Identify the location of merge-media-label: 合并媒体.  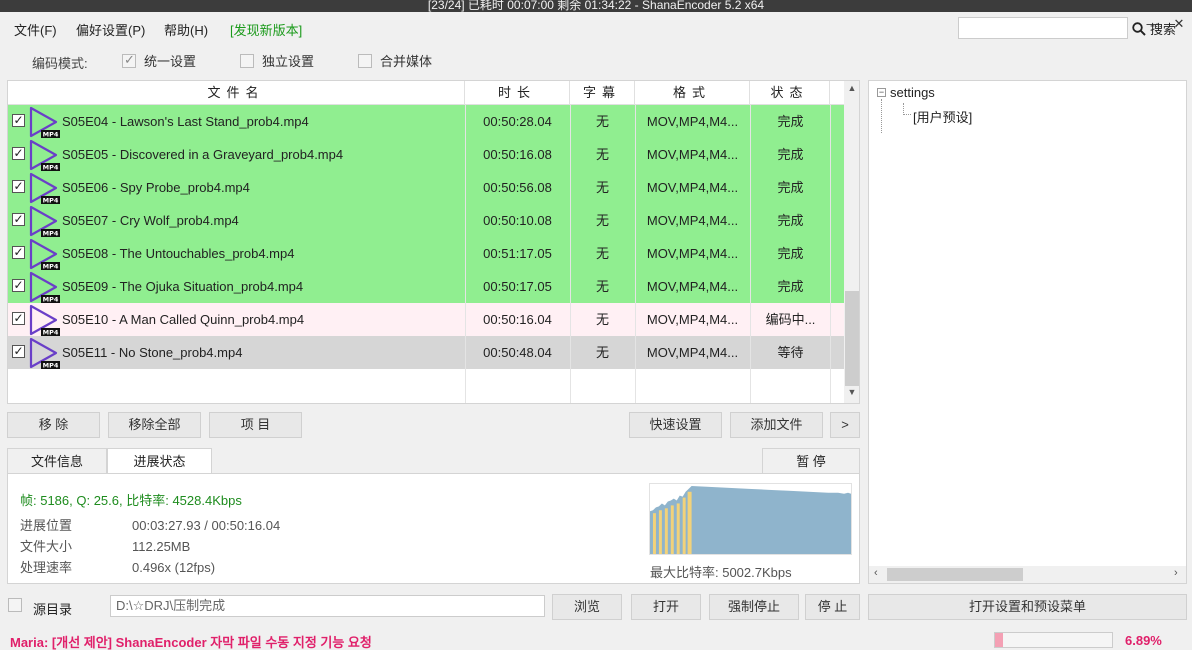
(406, 61).